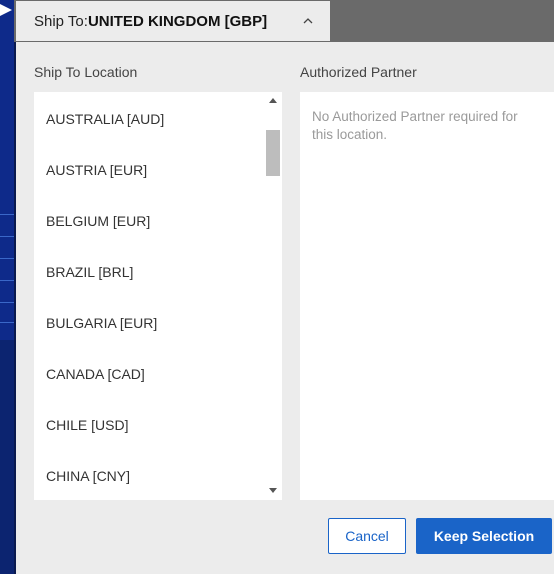  I want to click on background-page-strip, so click(7, 287).